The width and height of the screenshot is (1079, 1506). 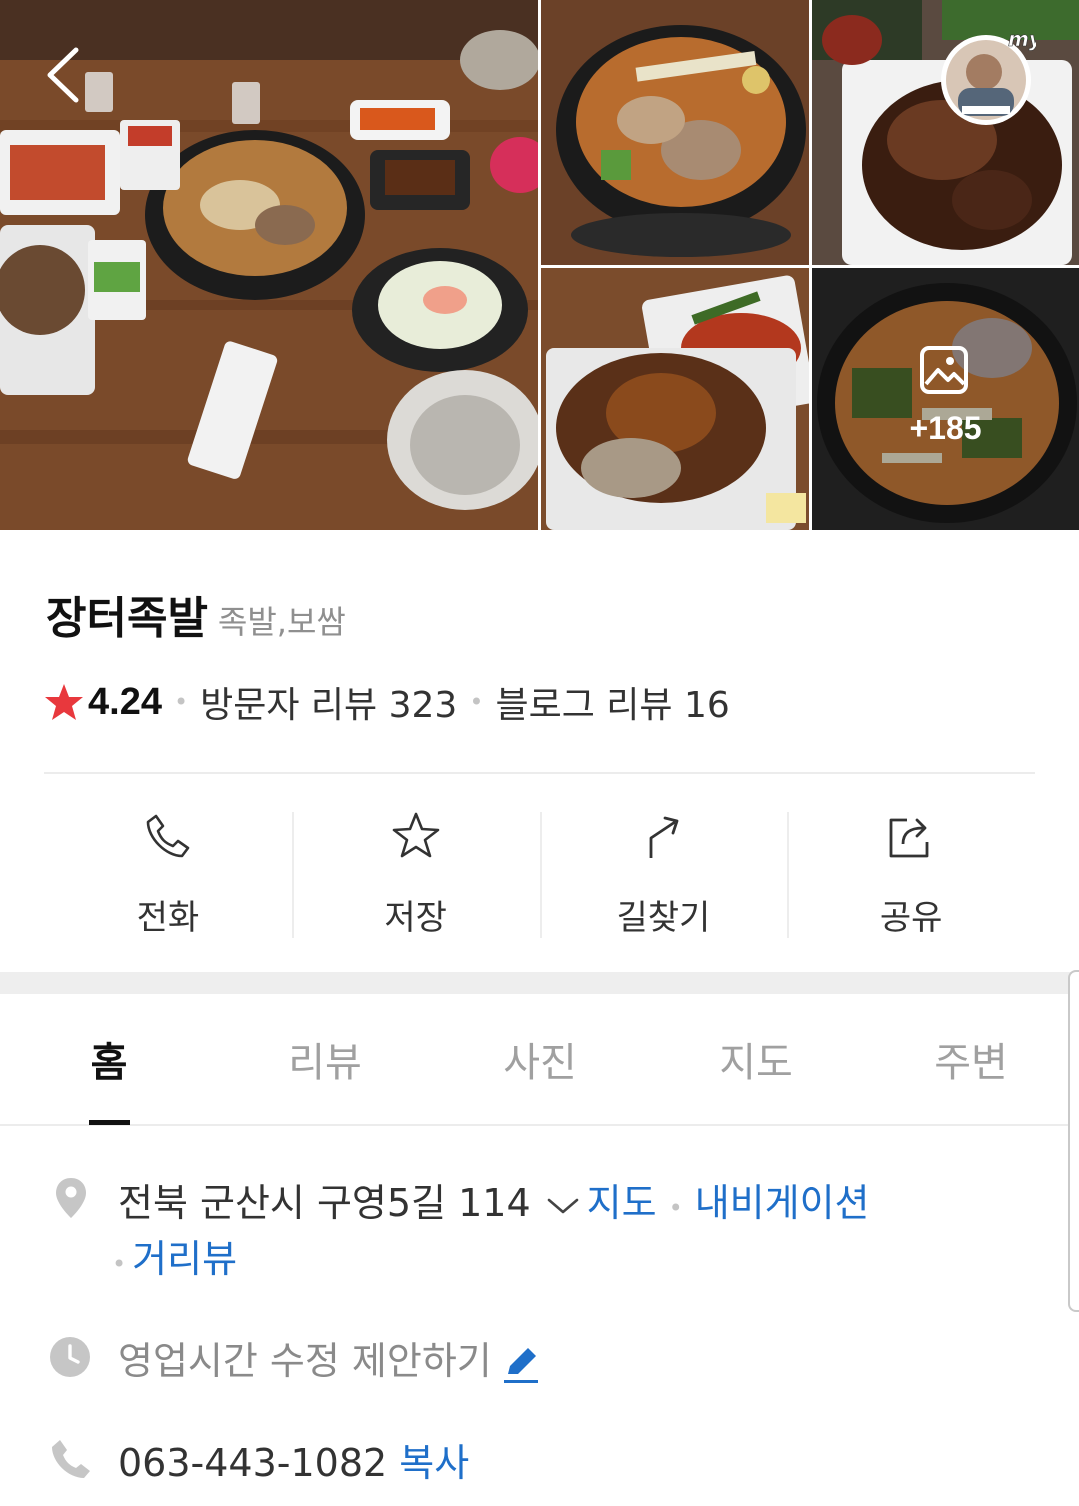 I want to click on street-view-row: • 거리뷰, so click(x=174, y=1255).